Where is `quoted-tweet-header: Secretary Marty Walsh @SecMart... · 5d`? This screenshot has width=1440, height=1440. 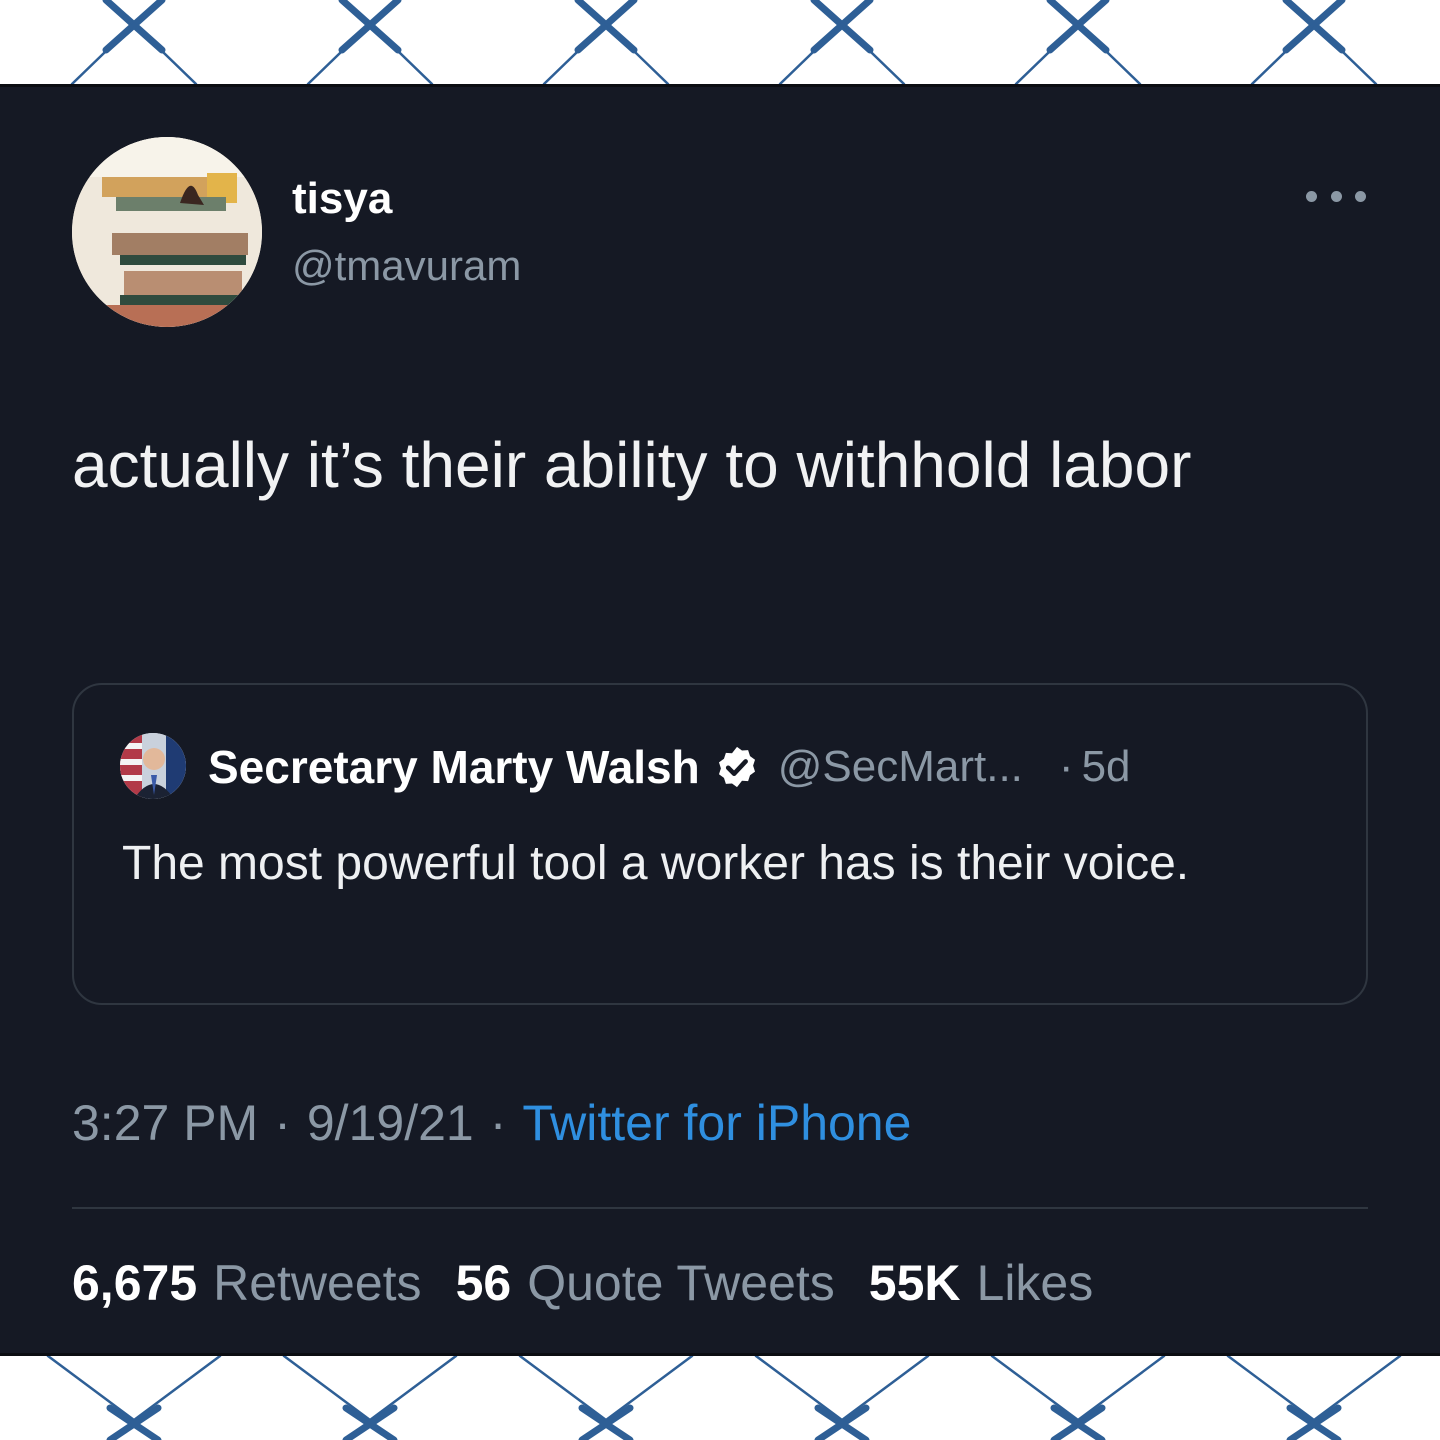
quoted-tweet-header: Secretary Marty Walsh @SecMart... · 5d is located at coordinates (669, 767).